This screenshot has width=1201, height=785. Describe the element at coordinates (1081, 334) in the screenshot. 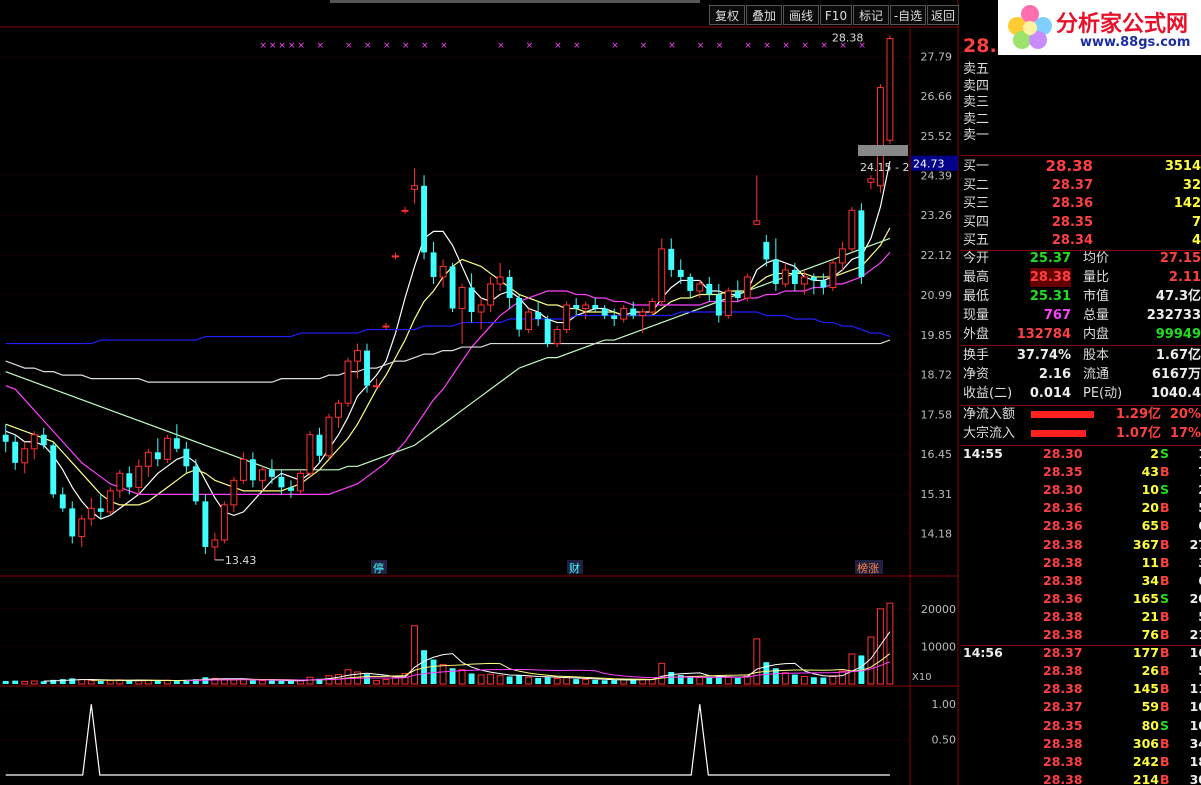

I see `stat-row: 外盘 132784 内盘 99949` at that location.